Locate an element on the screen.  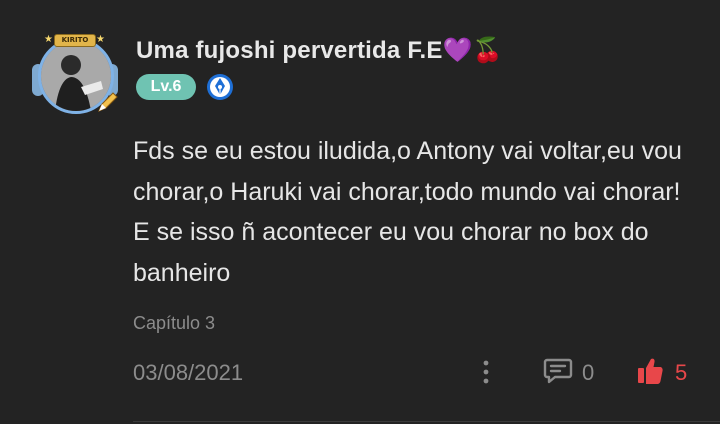
quill-pen-icon is located at coordinates (108, 102).